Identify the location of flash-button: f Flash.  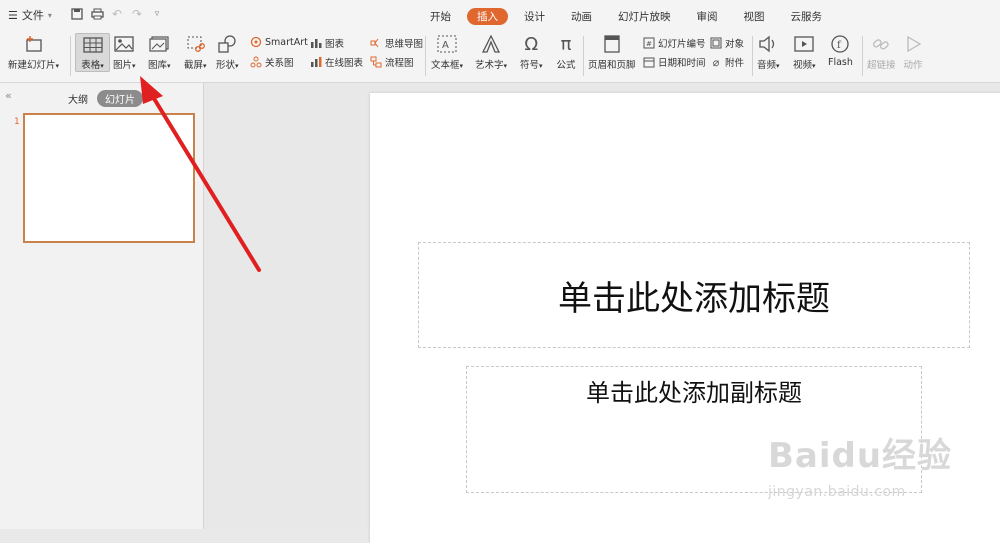
(840, 51).